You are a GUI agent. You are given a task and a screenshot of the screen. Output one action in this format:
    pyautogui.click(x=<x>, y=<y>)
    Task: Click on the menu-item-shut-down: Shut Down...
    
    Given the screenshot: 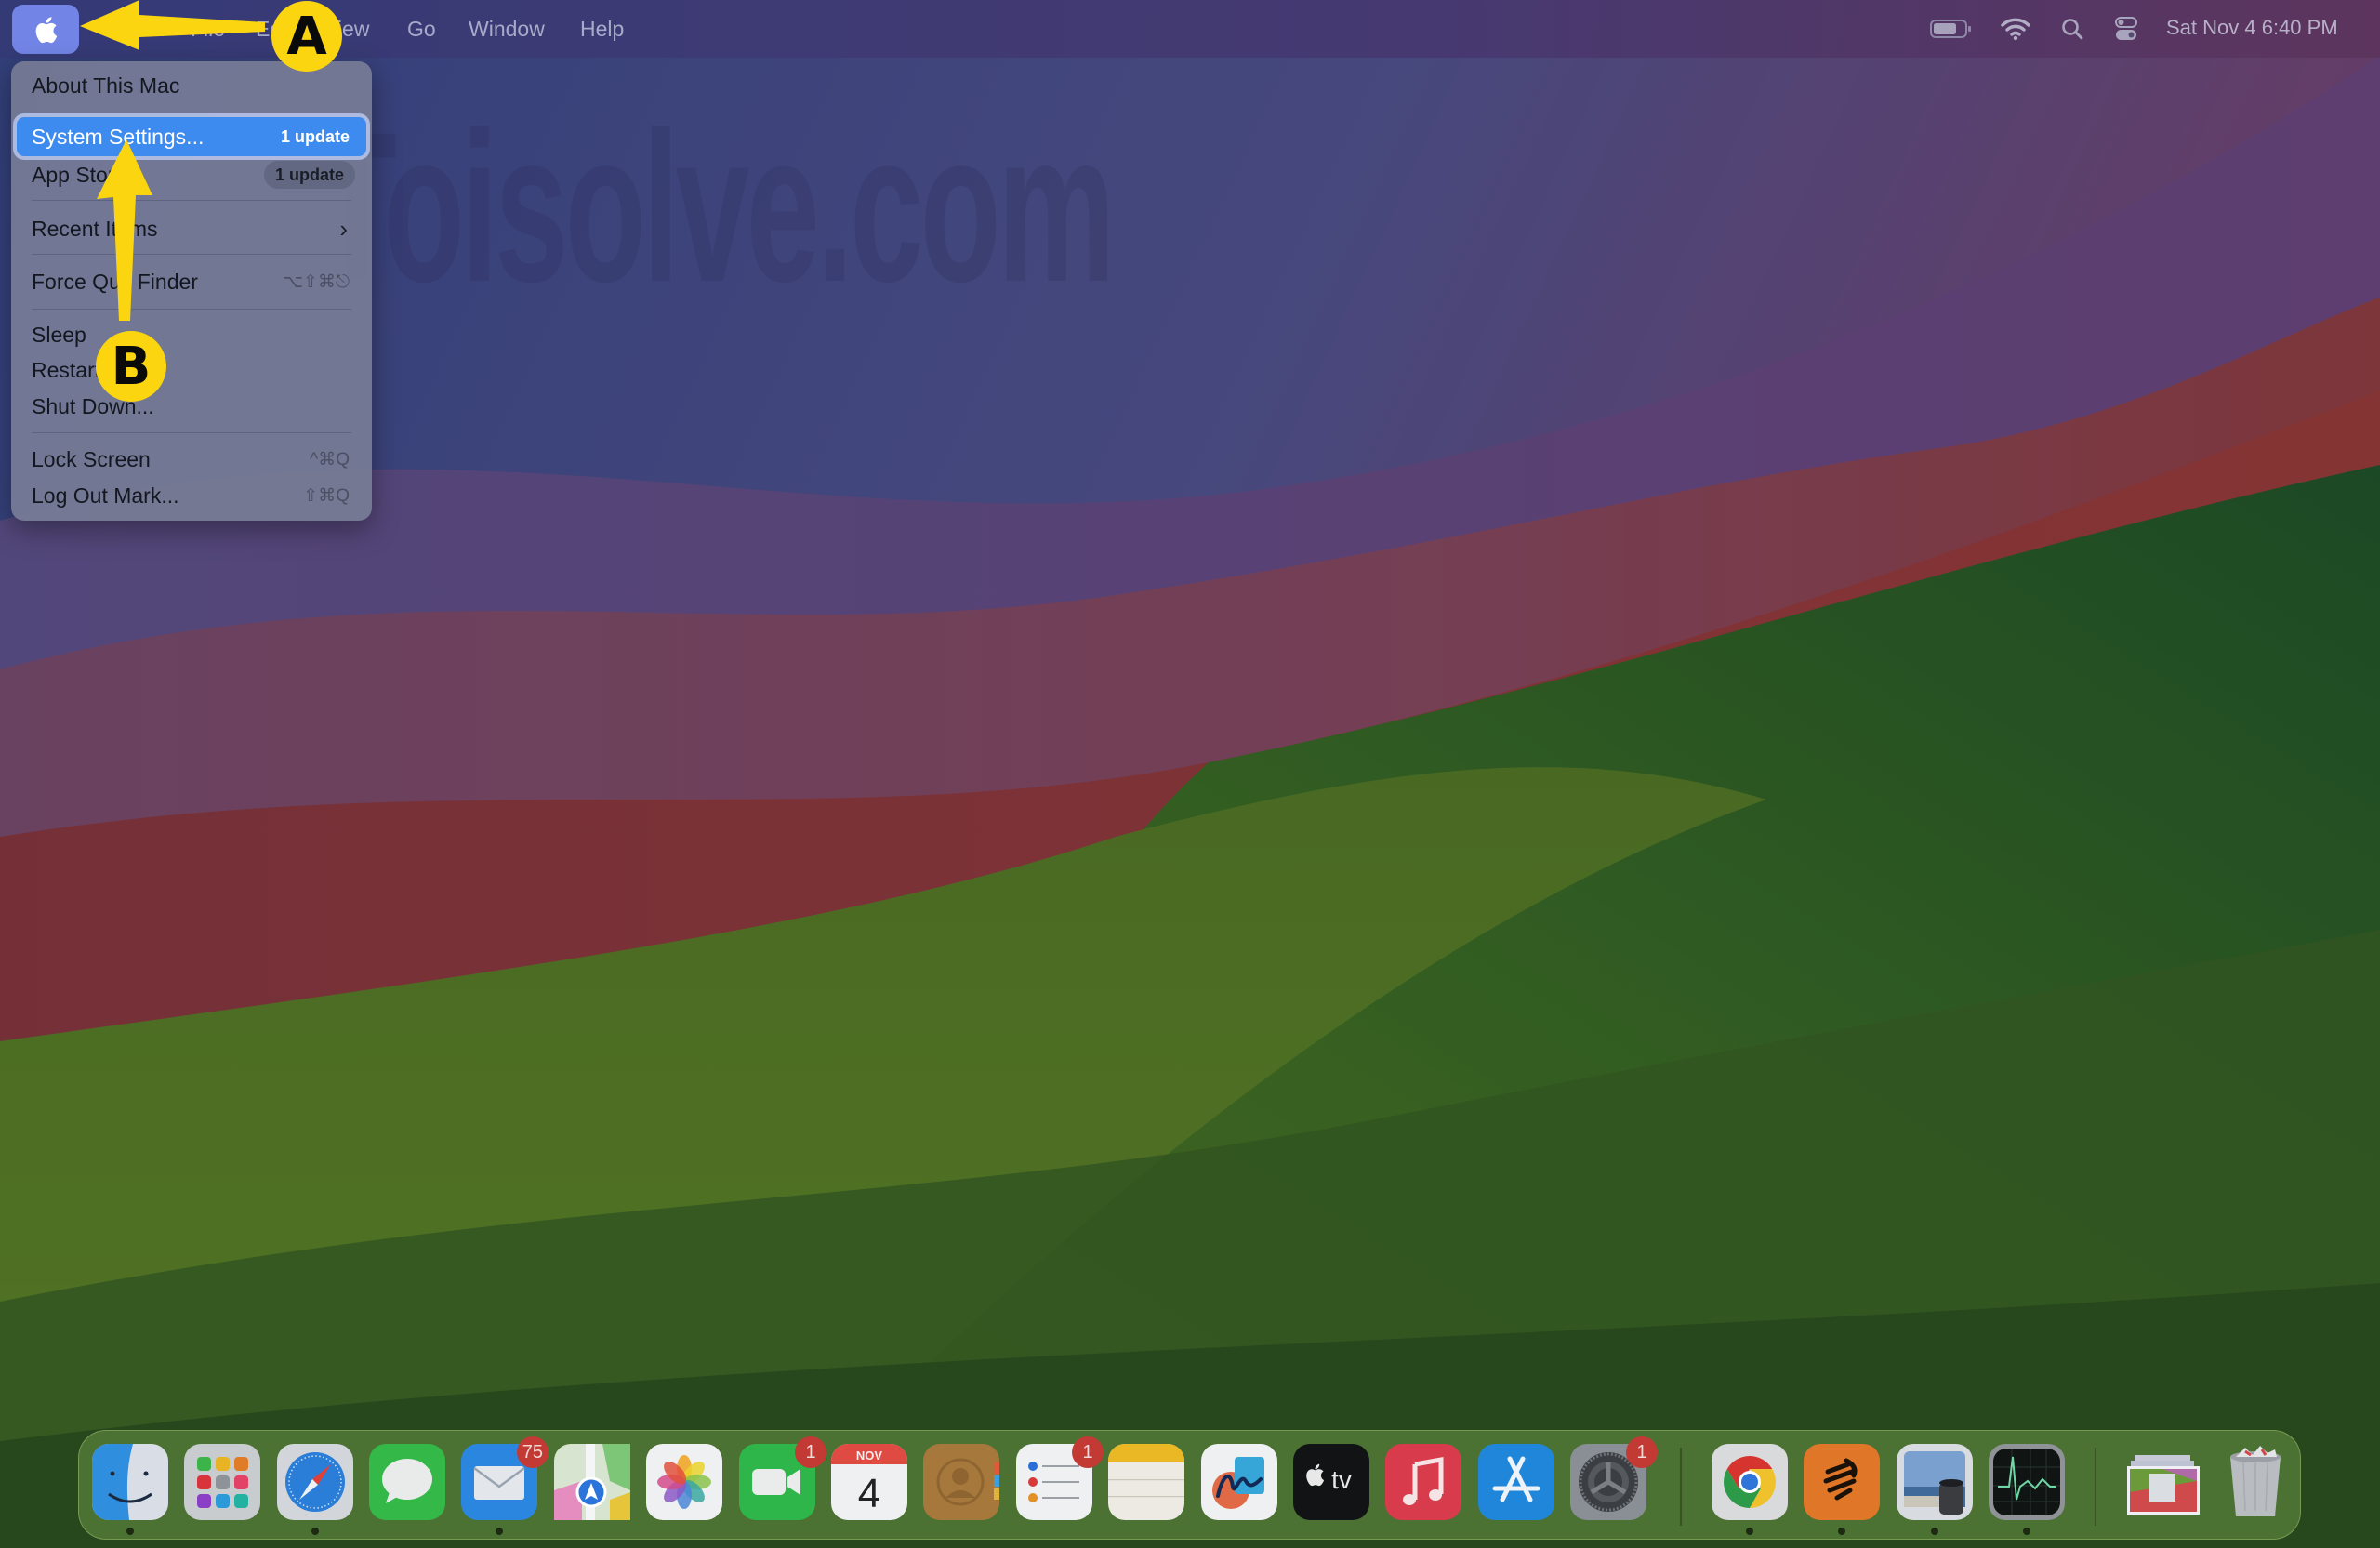 What is the action you would take?
    pyautogui.click(x=191, y=406)
    